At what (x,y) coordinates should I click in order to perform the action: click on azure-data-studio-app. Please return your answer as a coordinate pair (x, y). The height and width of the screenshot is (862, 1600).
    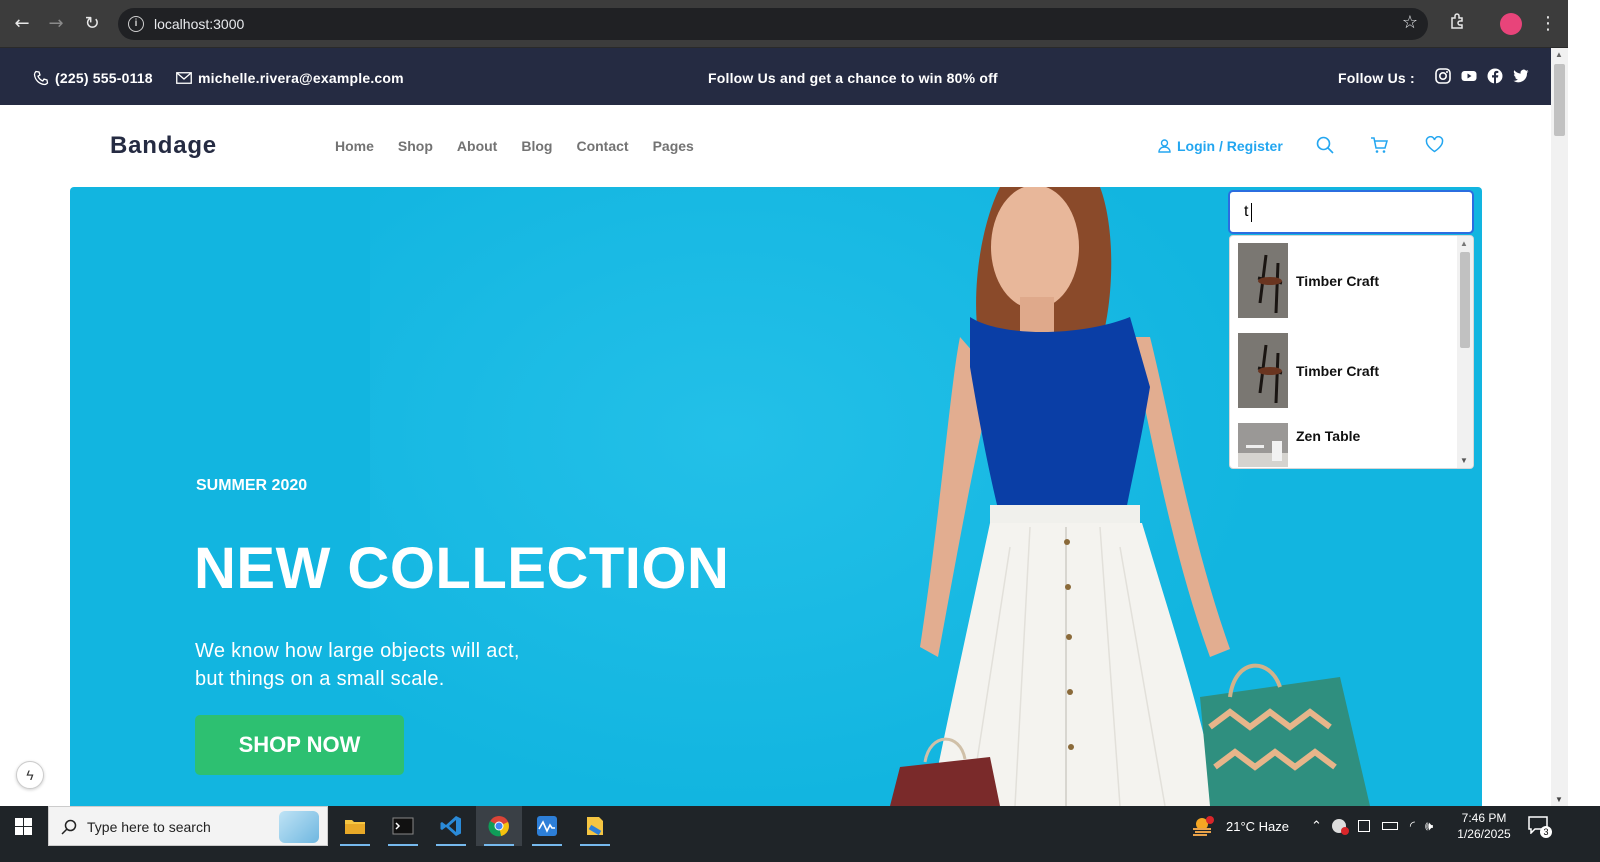
    Looking at the image, I should click on (547, 826).